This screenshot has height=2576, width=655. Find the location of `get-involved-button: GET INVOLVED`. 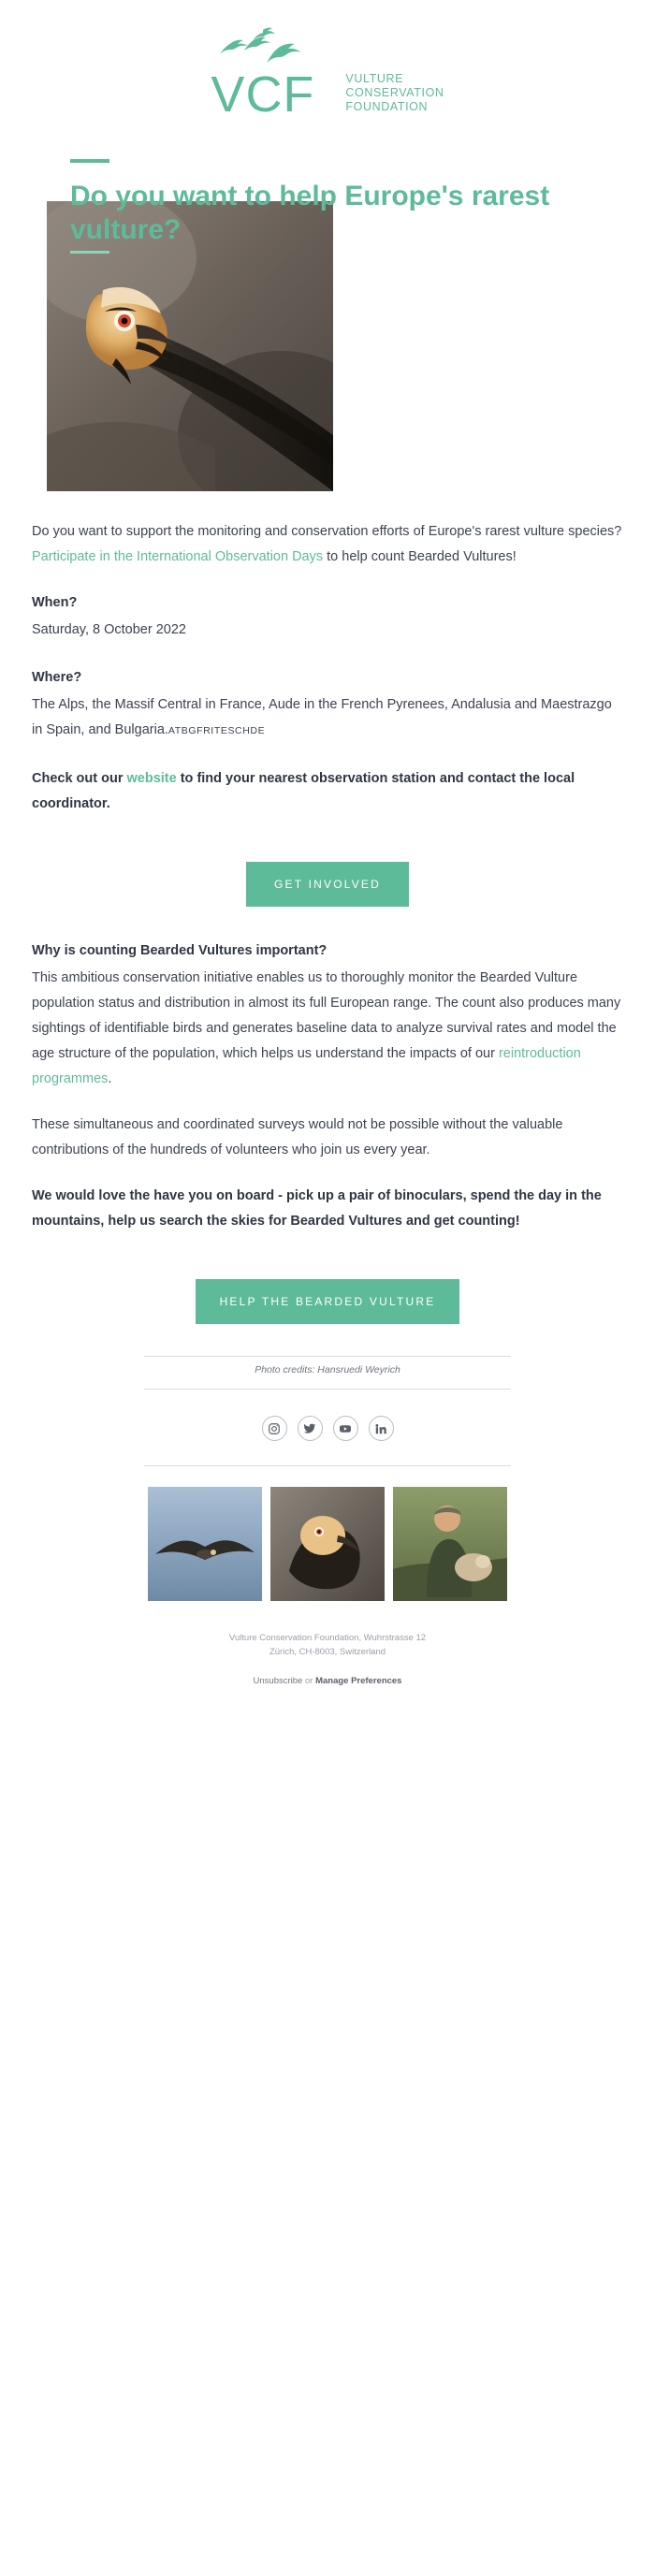

get-involved-button: GET INVOLVED is located at coordinates (327, 884).